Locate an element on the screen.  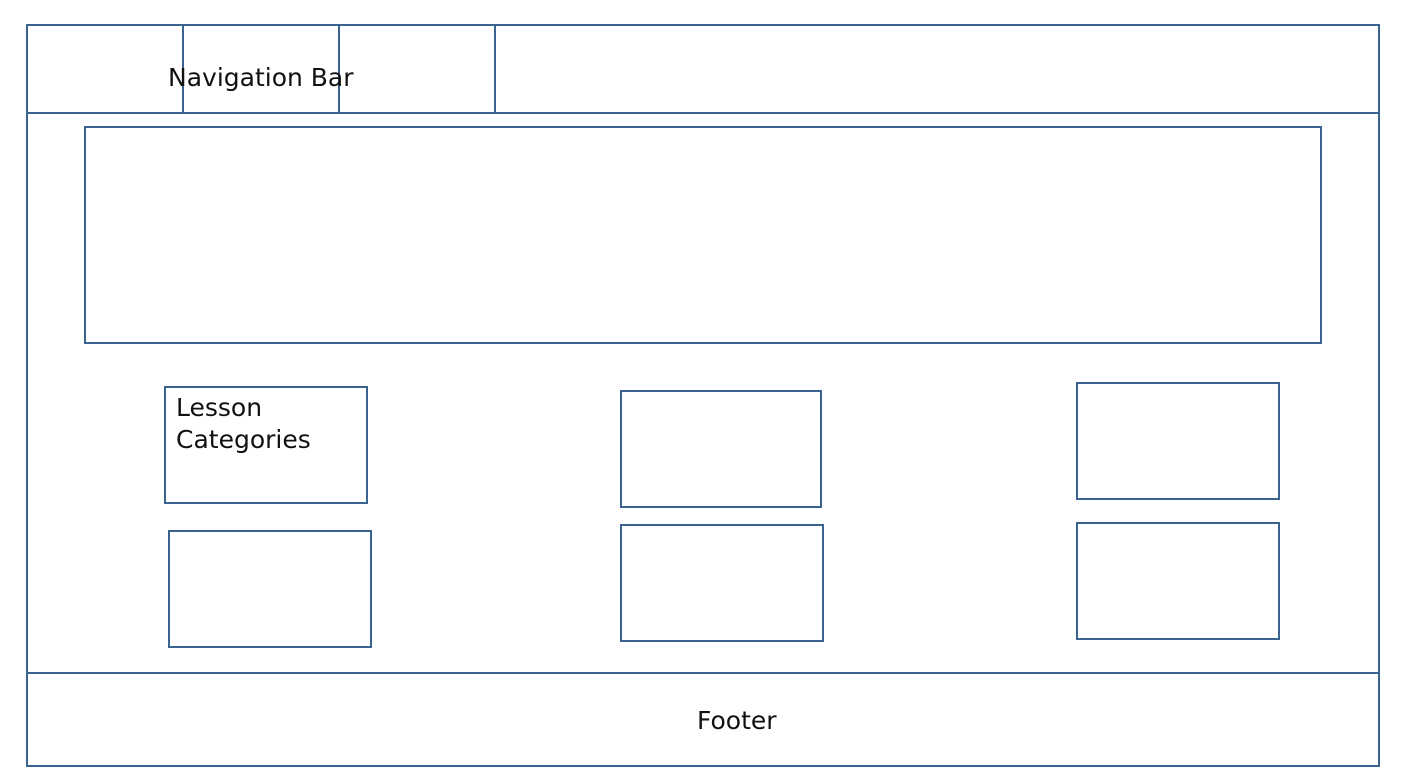
footer-top-divider is located at coordinates (703, 673).